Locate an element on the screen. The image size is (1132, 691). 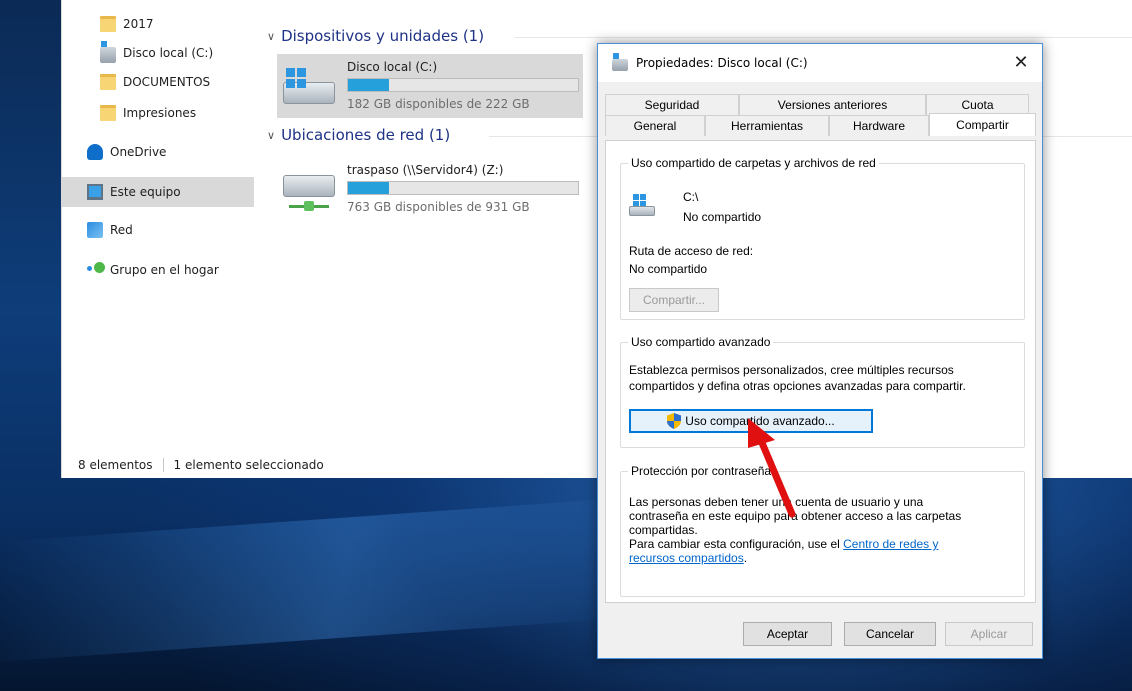
nav-item-documentos: DOCUMENTOS is located at coordinates (158, 82).